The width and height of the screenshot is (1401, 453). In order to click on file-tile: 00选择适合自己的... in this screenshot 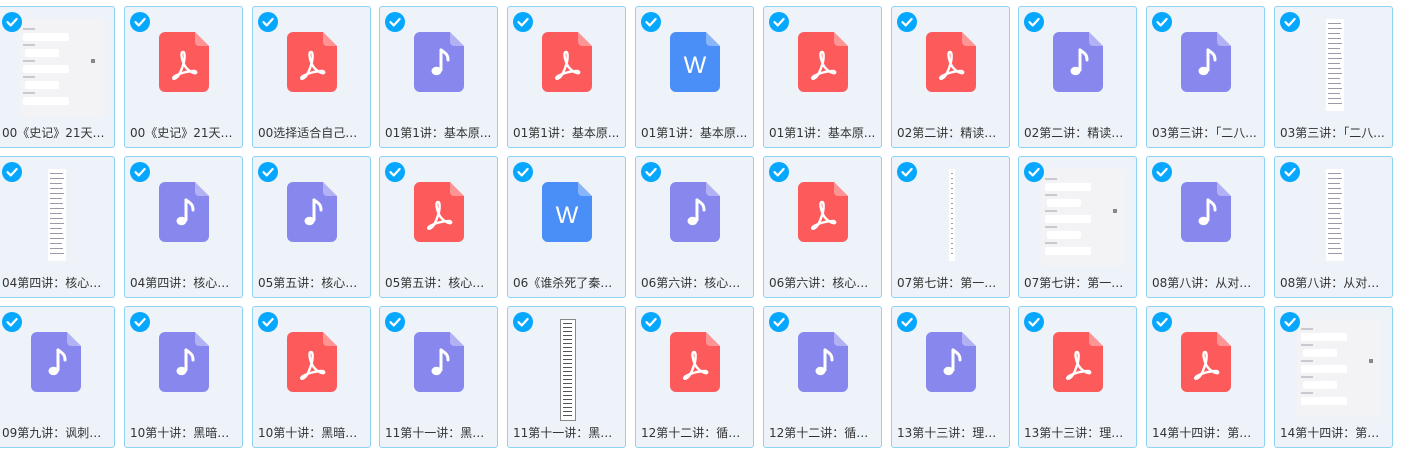, I will do `click(311, 77)`.